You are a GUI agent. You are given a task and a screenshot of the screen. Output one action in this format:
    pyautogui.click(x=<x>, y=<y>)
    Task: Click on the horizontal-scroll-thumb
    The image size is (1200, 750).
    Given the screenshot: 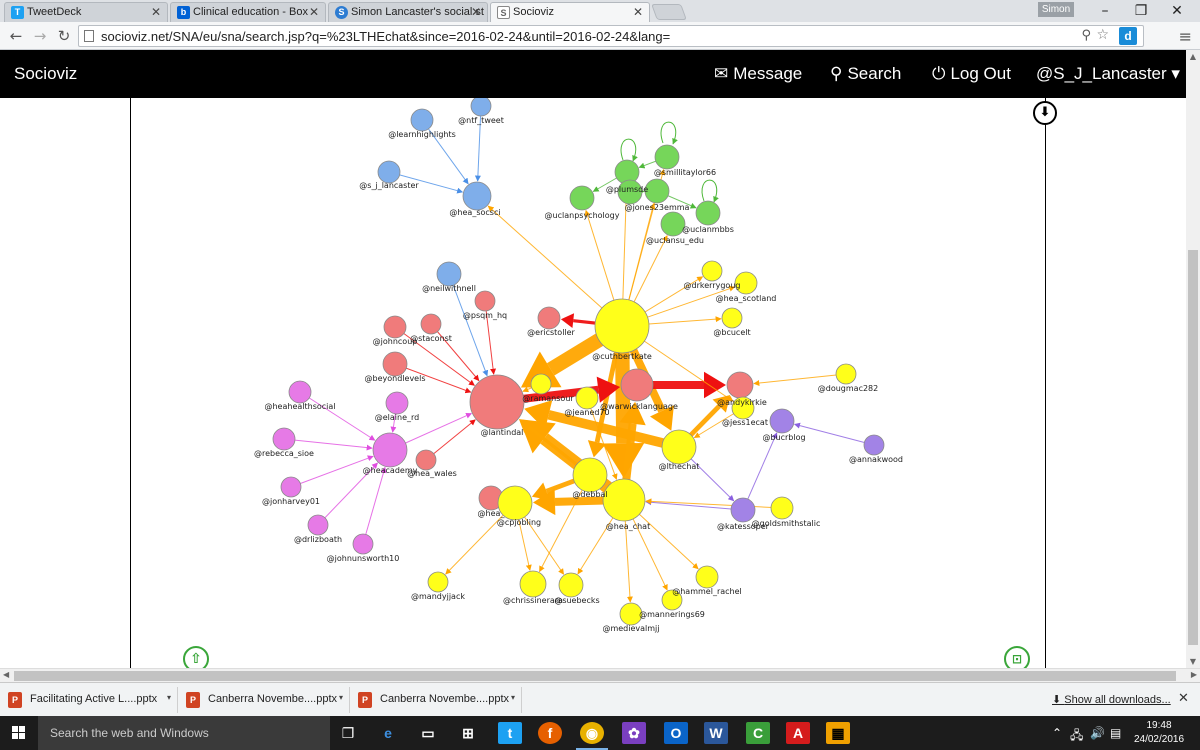 What is the action you would take?
    pyautogui.click(x=595, y=676)
    